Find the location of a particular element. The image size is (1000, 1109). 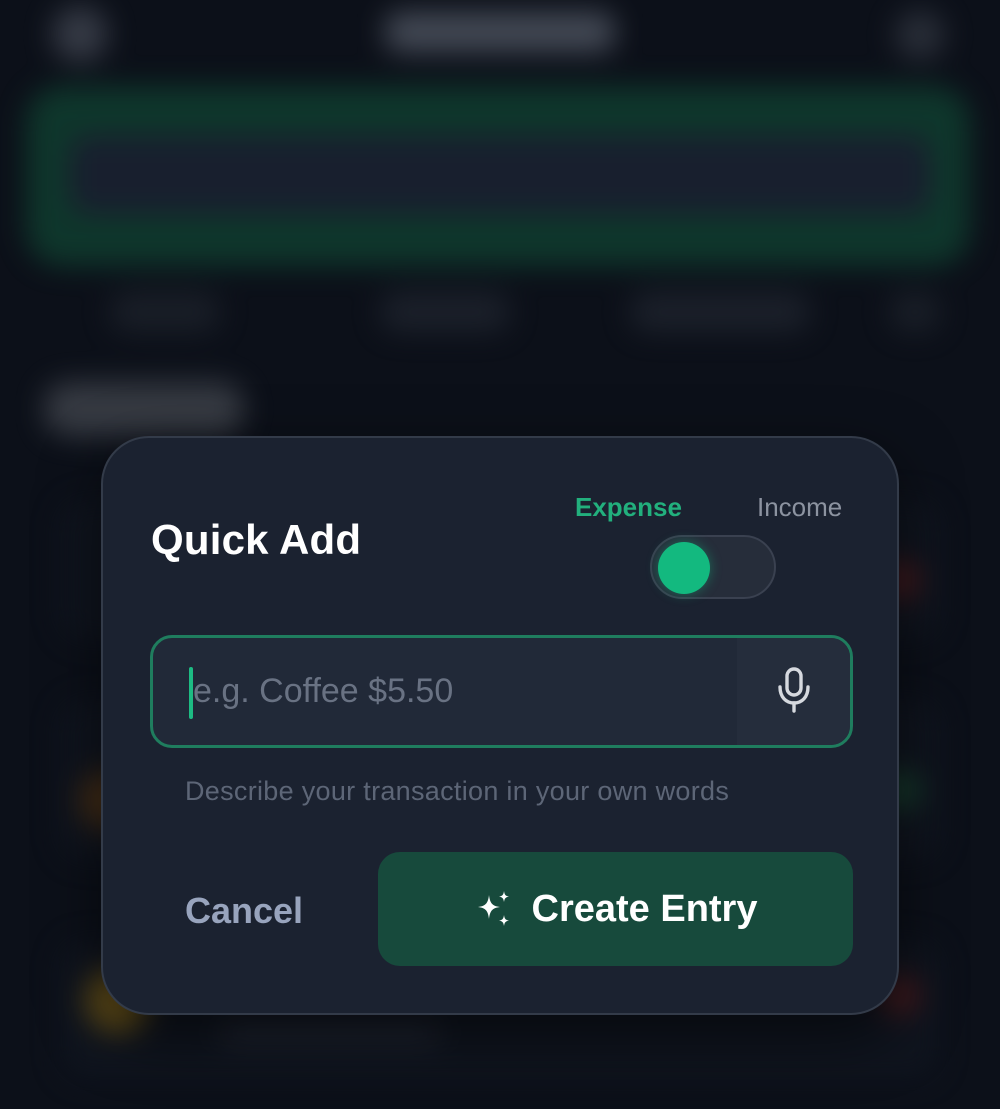

microphone-button is located at coordinates (793, 691).